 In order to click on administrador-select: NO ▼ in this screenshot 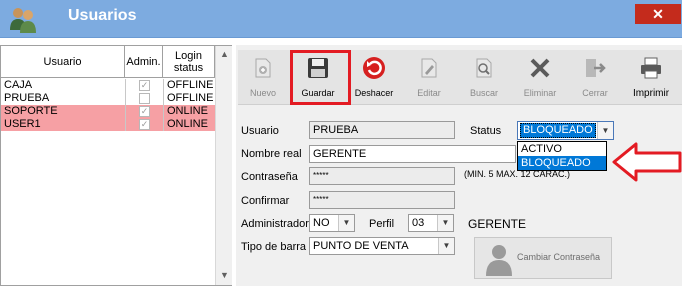, I will do `click(332, 223)`.